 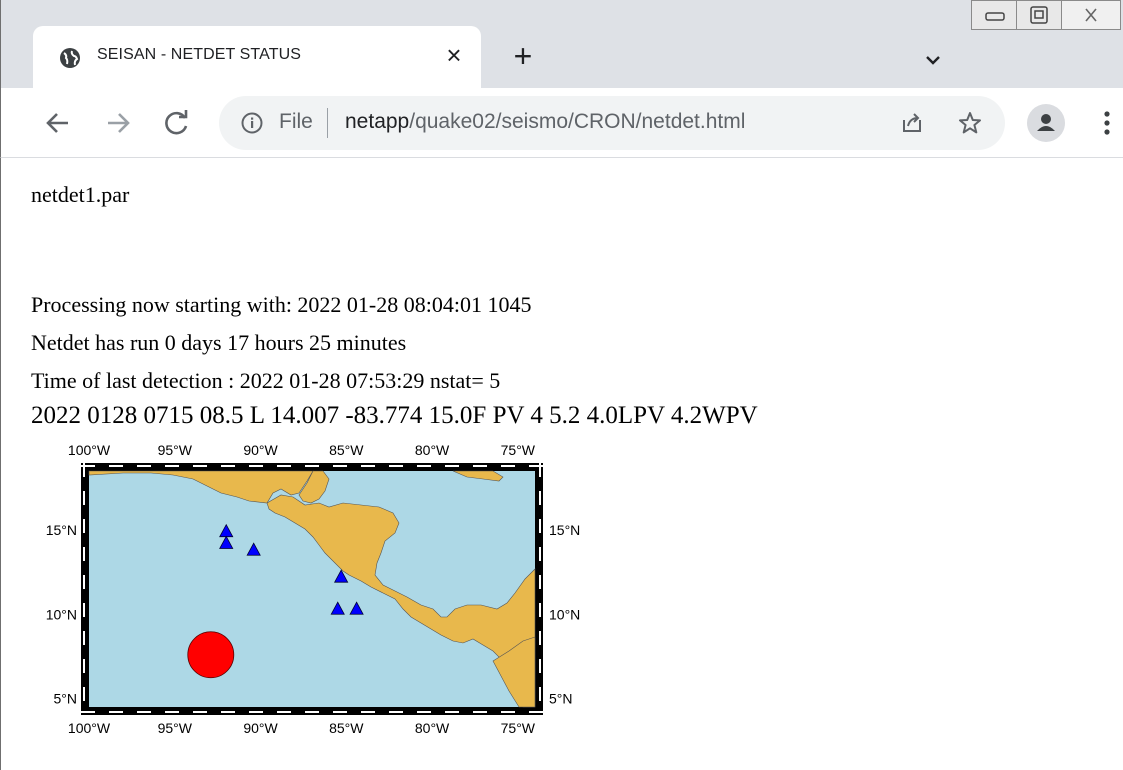 I want to click on event-epicenter-marker, so click(x=211, y=655).